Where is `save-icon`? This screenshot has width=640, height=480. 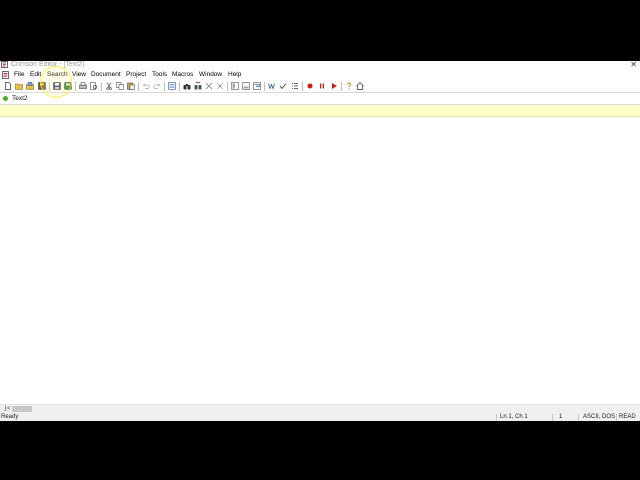 save-icon is located at coordinates (57, 86).